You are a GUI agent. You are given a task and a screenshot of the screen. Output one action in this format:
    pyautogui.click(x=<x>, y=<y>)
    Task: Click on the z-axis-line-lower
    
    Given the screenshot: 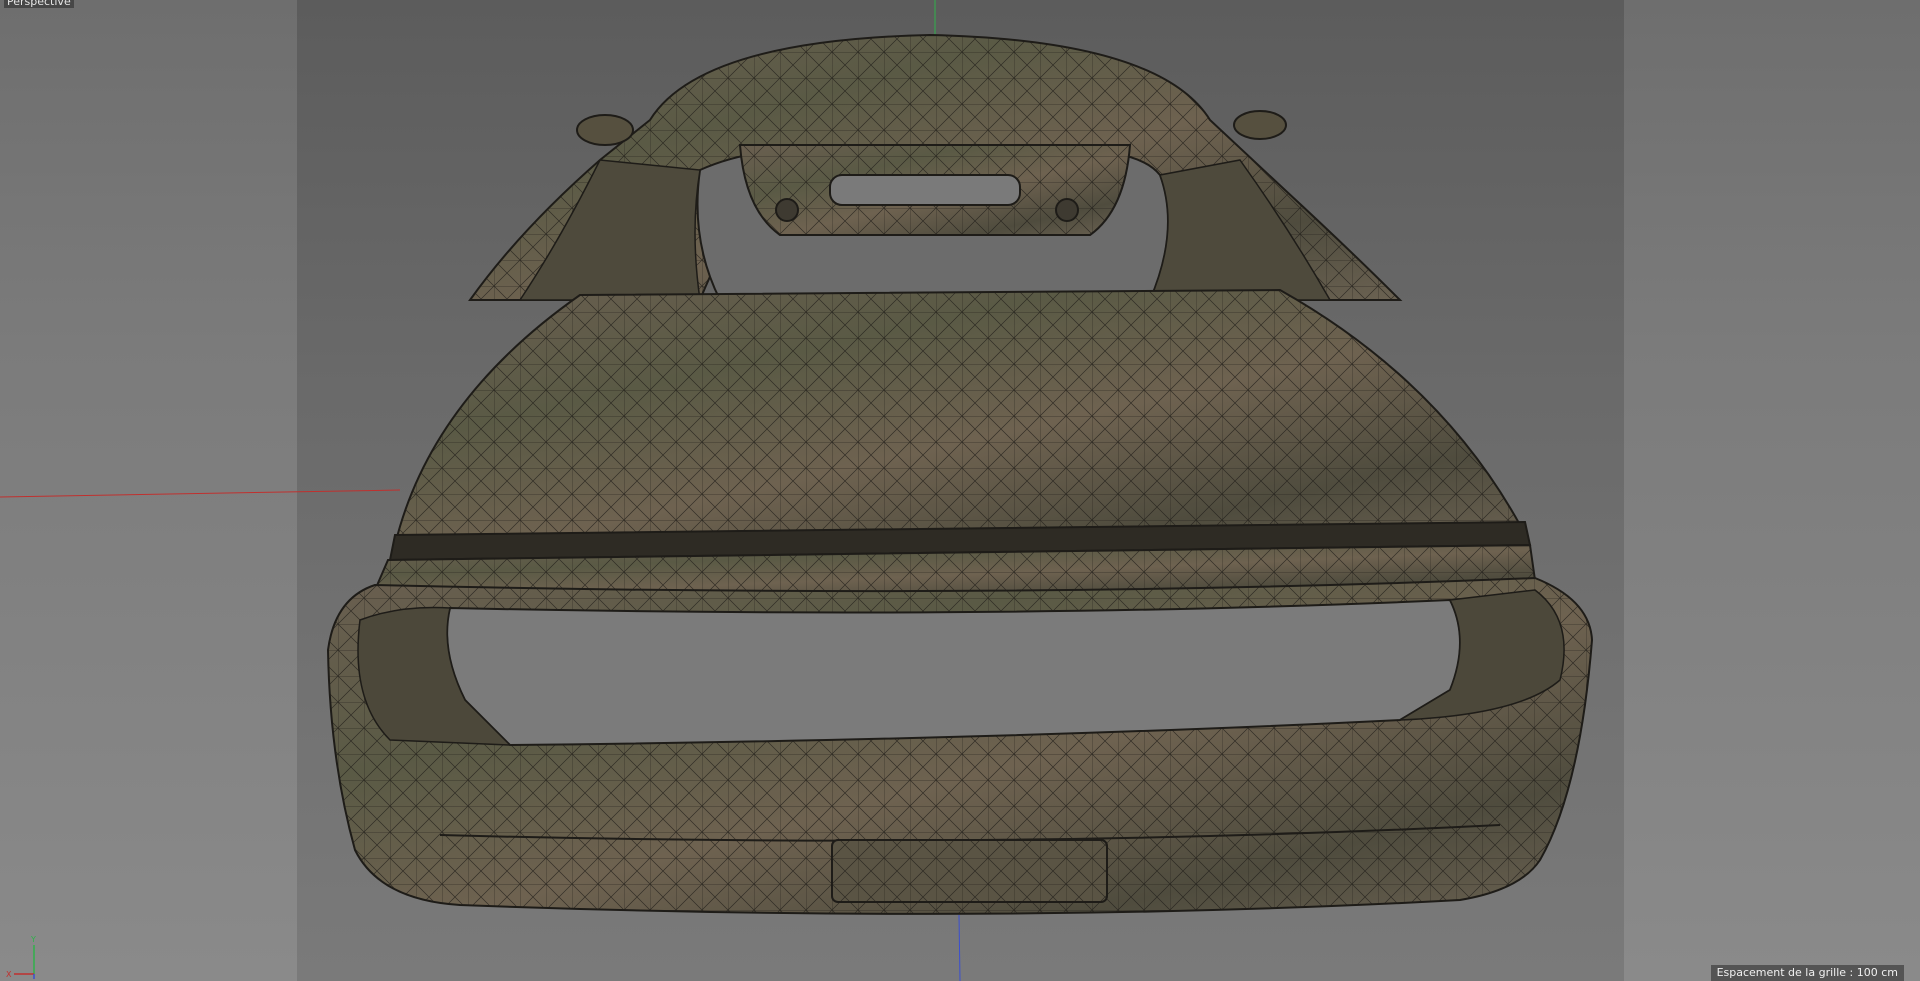 What is the action you would take?
    pyautogui.click(x=959, y=947)
    